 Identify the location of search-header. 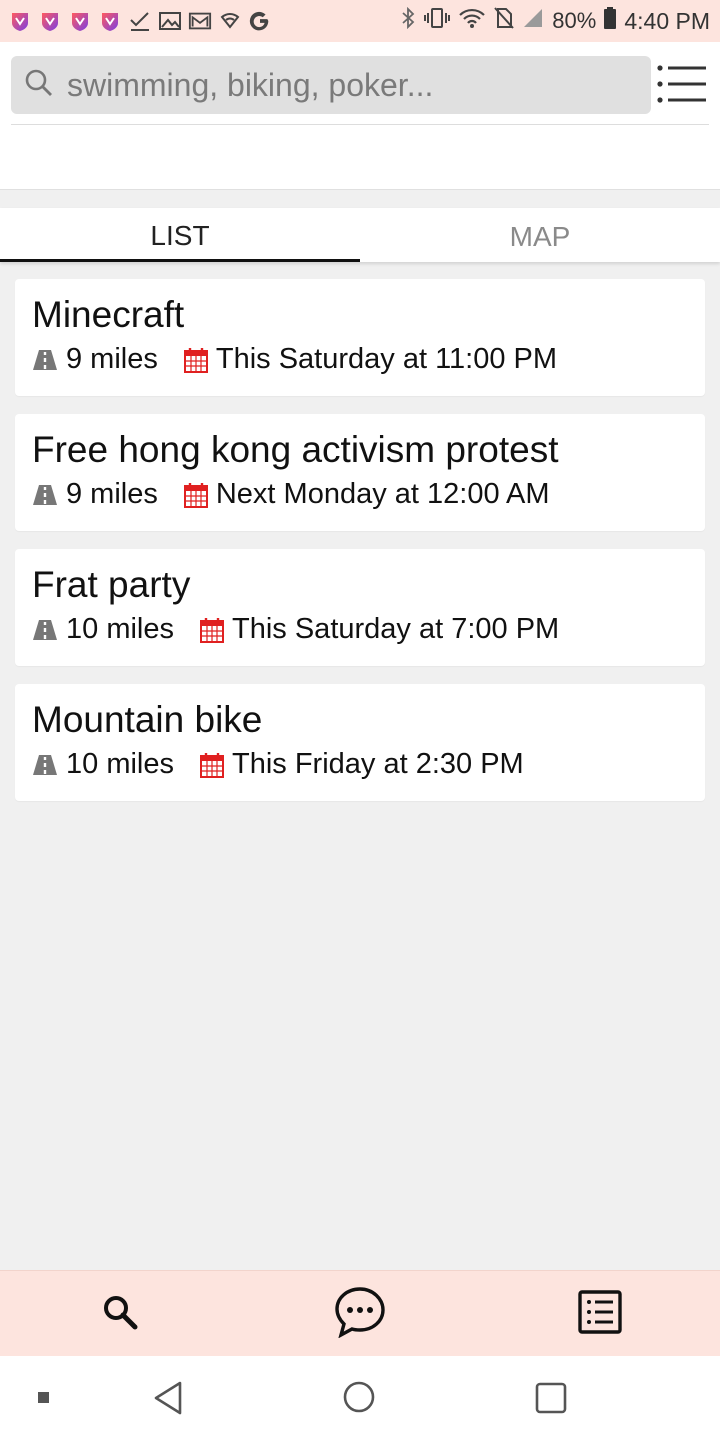
(360, 116).